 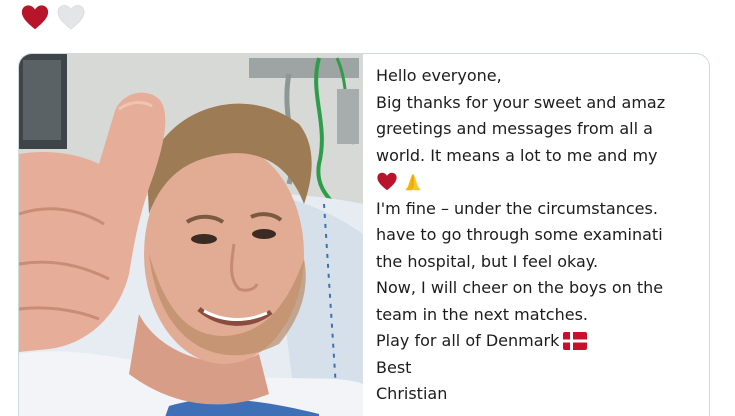 What do you see at coordinates (53, 18) in the screenshot?
I see `heart-emoji-row` at bounding box center [53, 18].